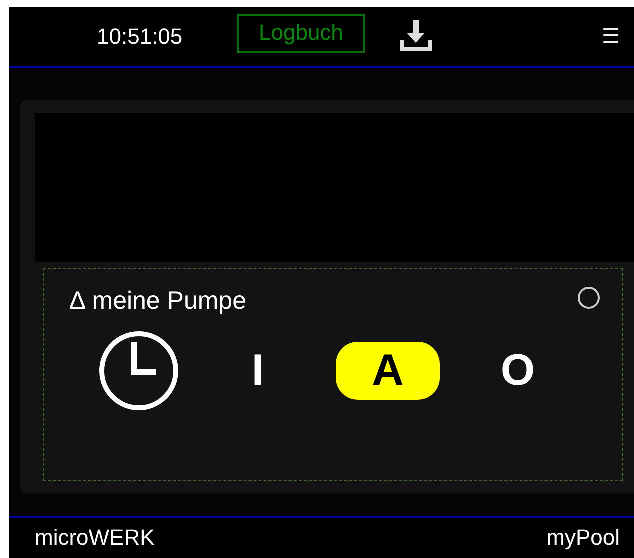  I want to click on brand-label: microWERK, so click(95, 538).